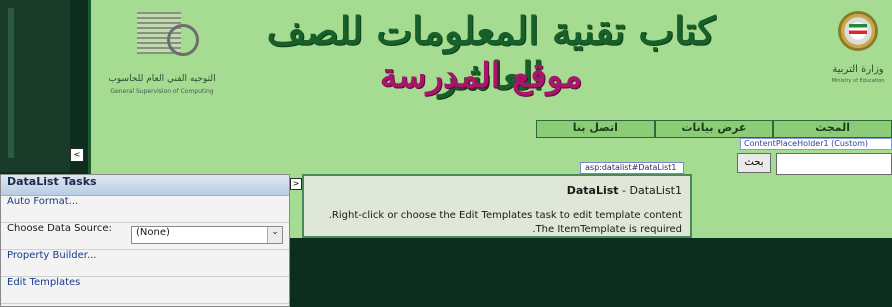 The image size is (892, 307). Describe the element at coordinates (816, 144) in the screenshot. I see `content-placeholder-tag: ContentPlaceHolder1 (Custom)` at that location.